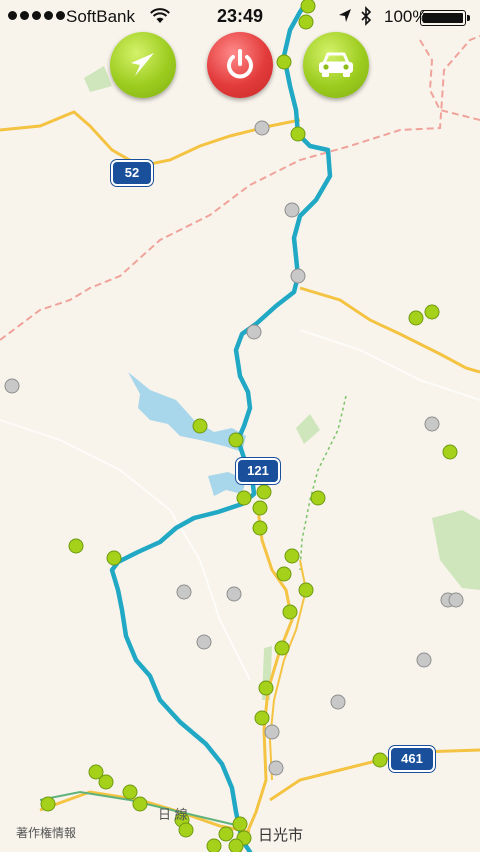 This screenshot has height=852, width=480. Describe the element at coordinates (412, 759) in the screenshot. I see `route-shield-461: 461` at that location.